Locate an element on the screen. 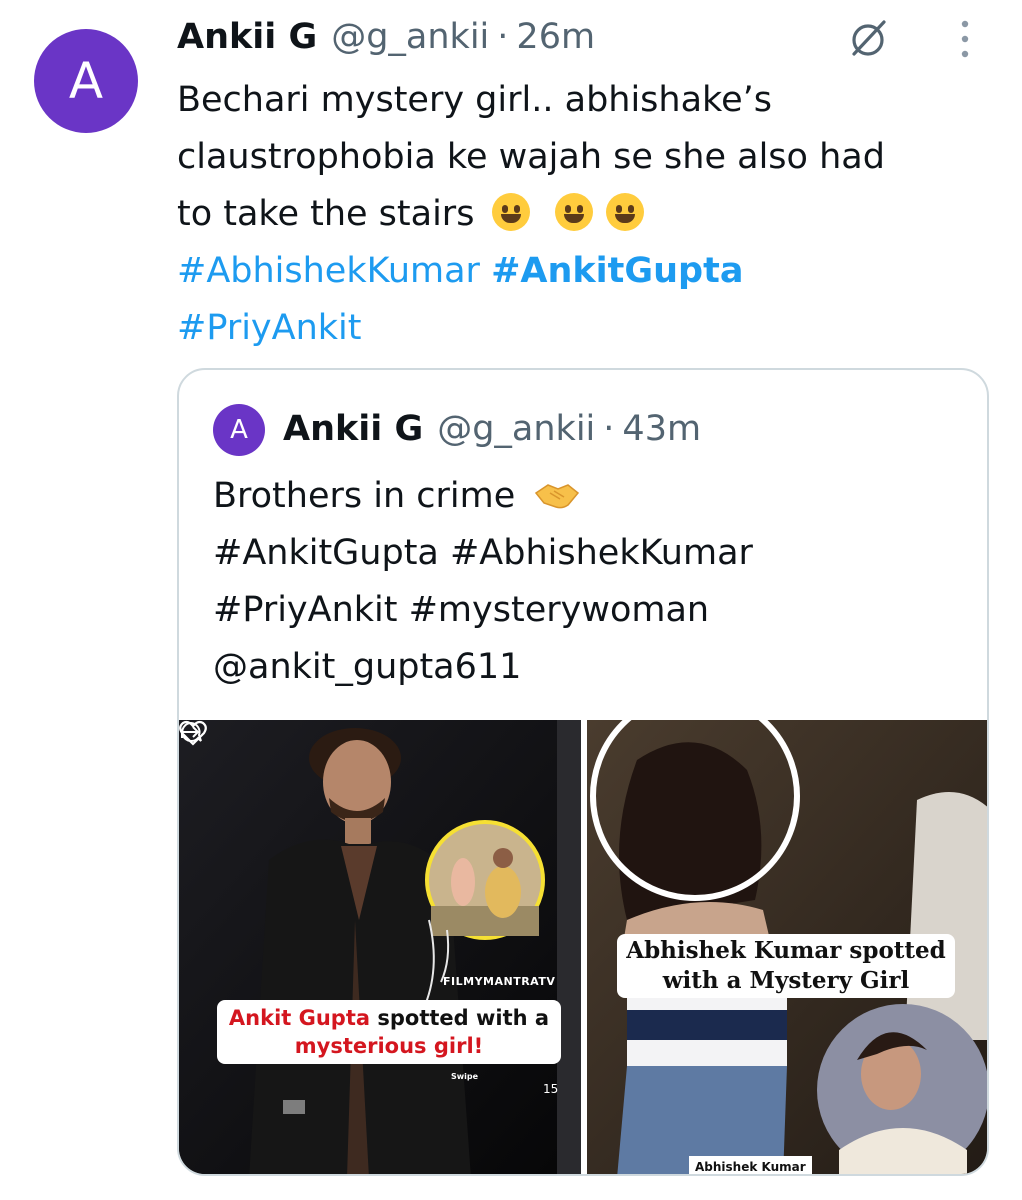 This screenshot has width=1022, height=1200. caption-text: spotted with a is located at coordinates (460, 1018).